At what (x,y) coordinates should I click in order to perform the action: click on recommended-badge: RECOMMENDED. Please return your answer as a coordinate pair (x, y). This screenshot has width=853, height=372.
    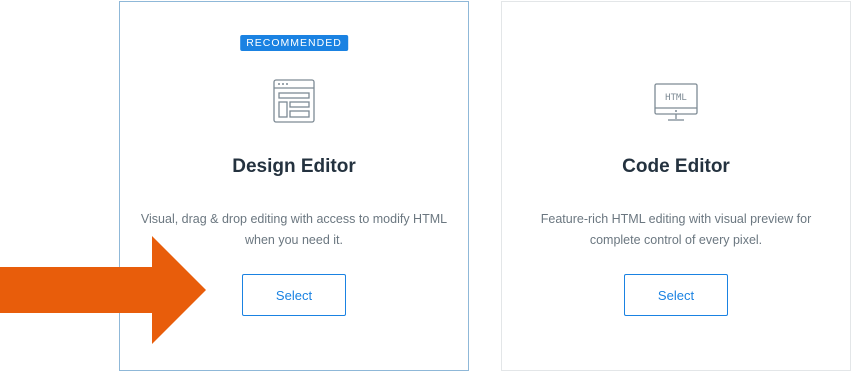
    Looking at the image, I should click on (294, 43).